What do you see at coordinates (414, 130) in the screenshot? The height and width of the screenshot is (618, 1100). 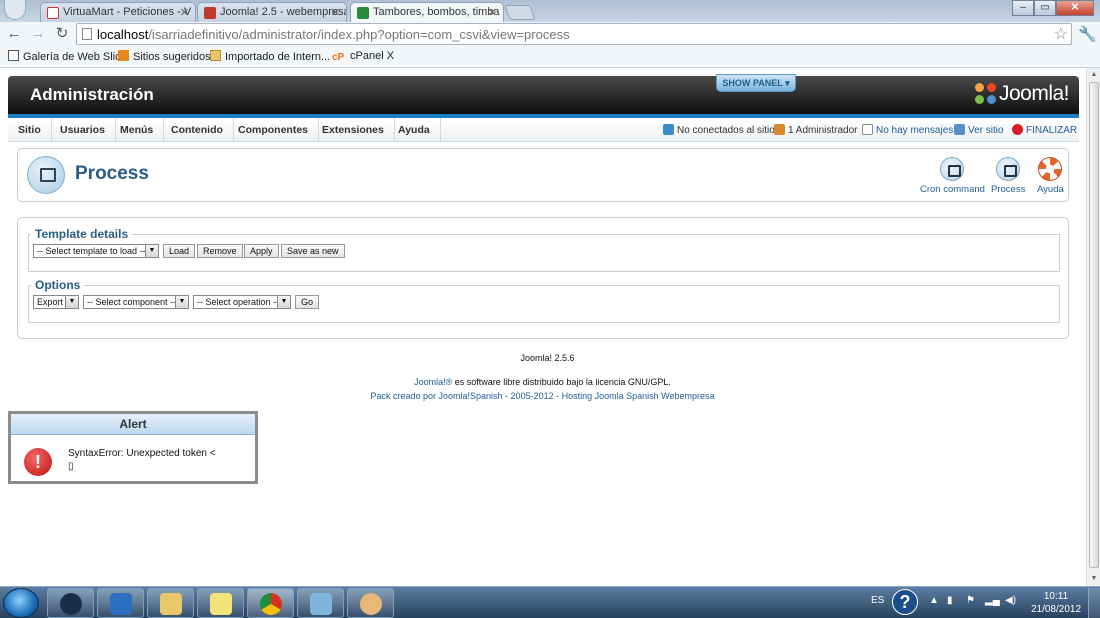 I see `menu-ayuda: Ayuda` at bounding box center [414, 130].